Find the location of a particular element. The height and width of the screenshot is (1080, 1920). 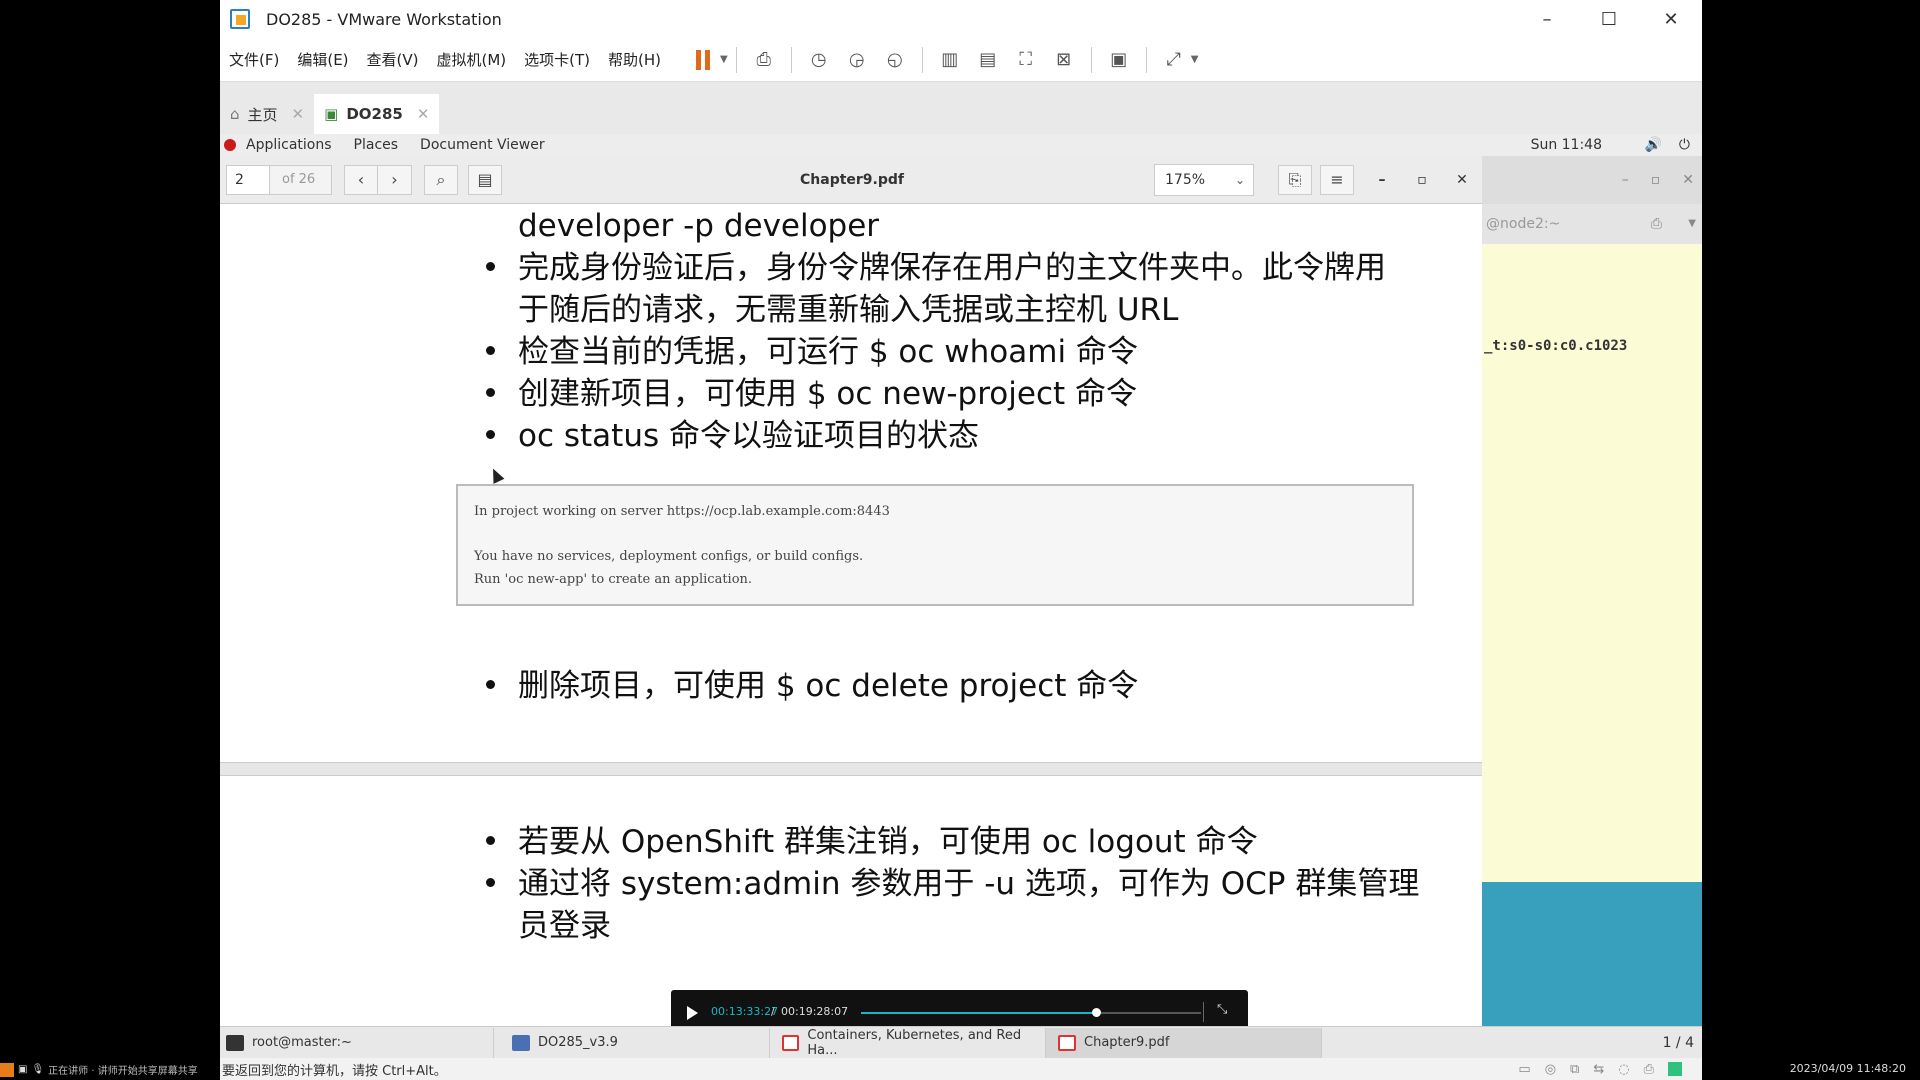

next-page-button: › is located at coordinates (395, 179).